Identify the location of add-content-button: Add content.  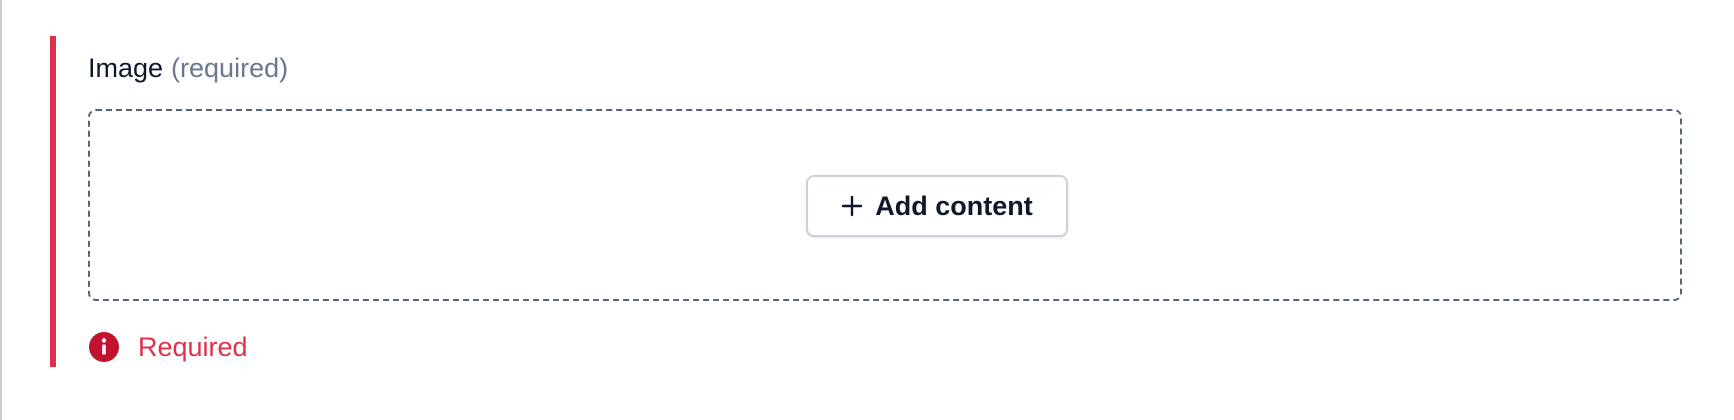
(937, 206).